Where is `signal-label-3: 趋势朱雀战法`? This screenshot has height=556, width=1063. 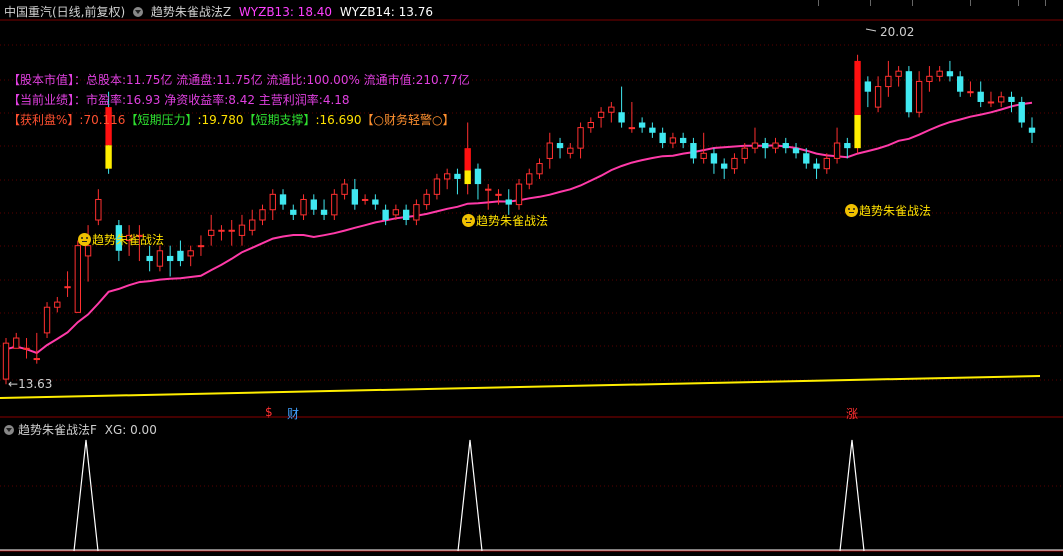 signal-label-3: 趋势朱雀战法 is located at coordinates (888, 210).